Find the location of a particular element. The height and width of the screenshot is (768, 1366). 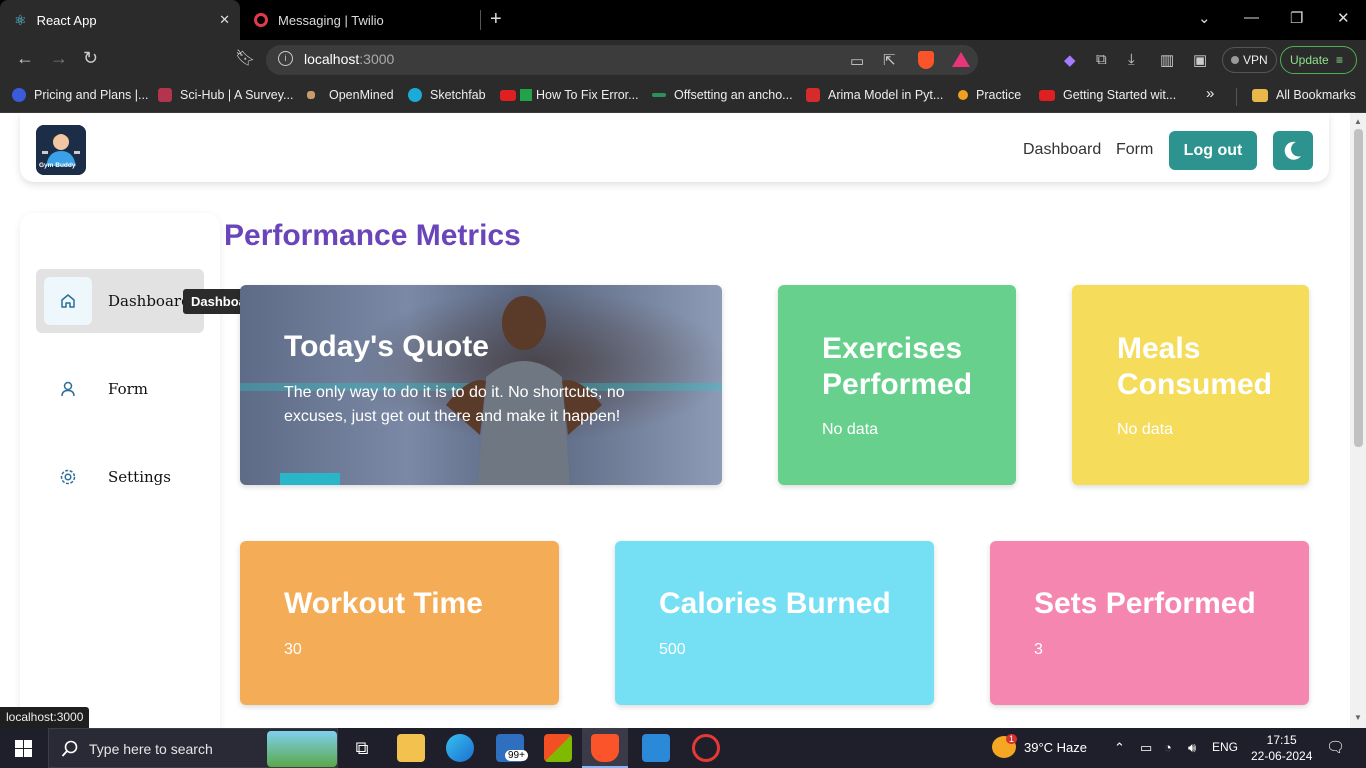

download-icon: ⤓ is located at coordinates (1131, 59).